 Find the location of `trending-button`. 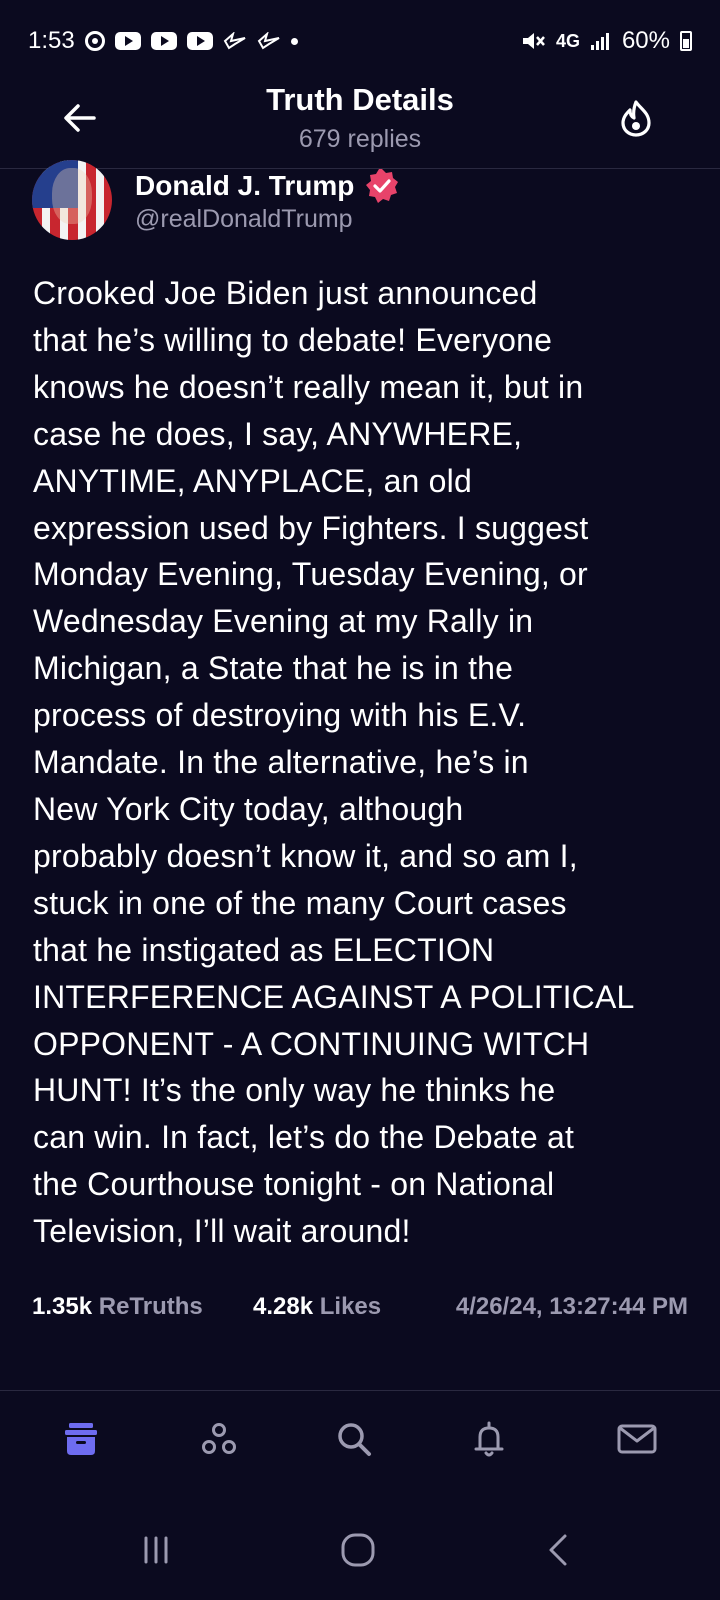

trending-button is located at coordinates (636, 118).